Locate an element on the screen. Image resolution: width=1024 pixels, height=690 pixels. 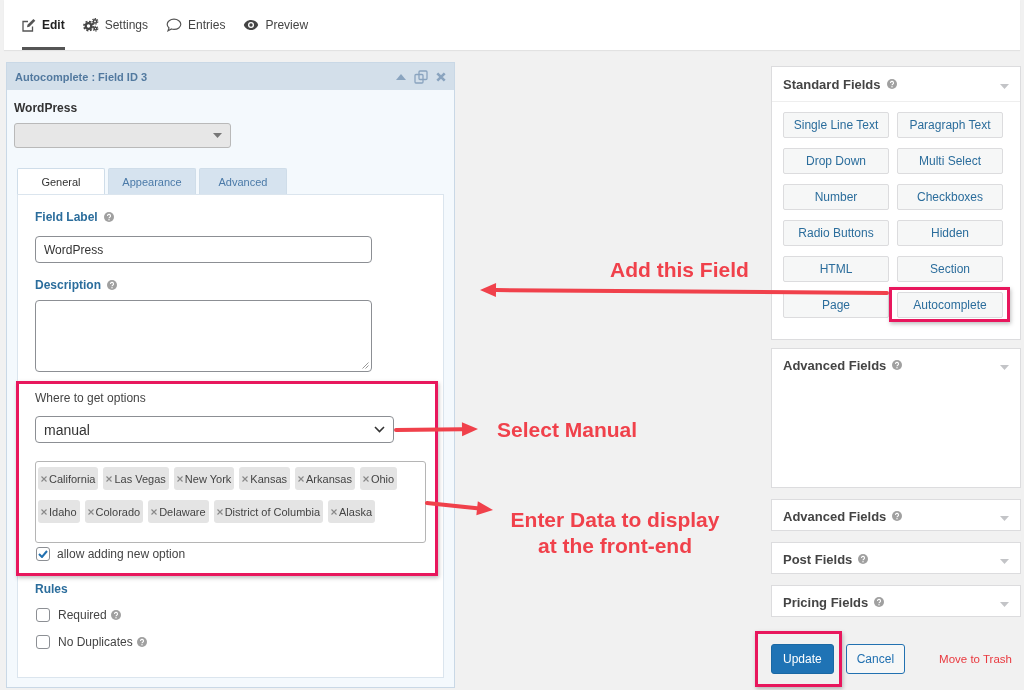
option-tag: District of Columbia is located at coordinates (268, 511).